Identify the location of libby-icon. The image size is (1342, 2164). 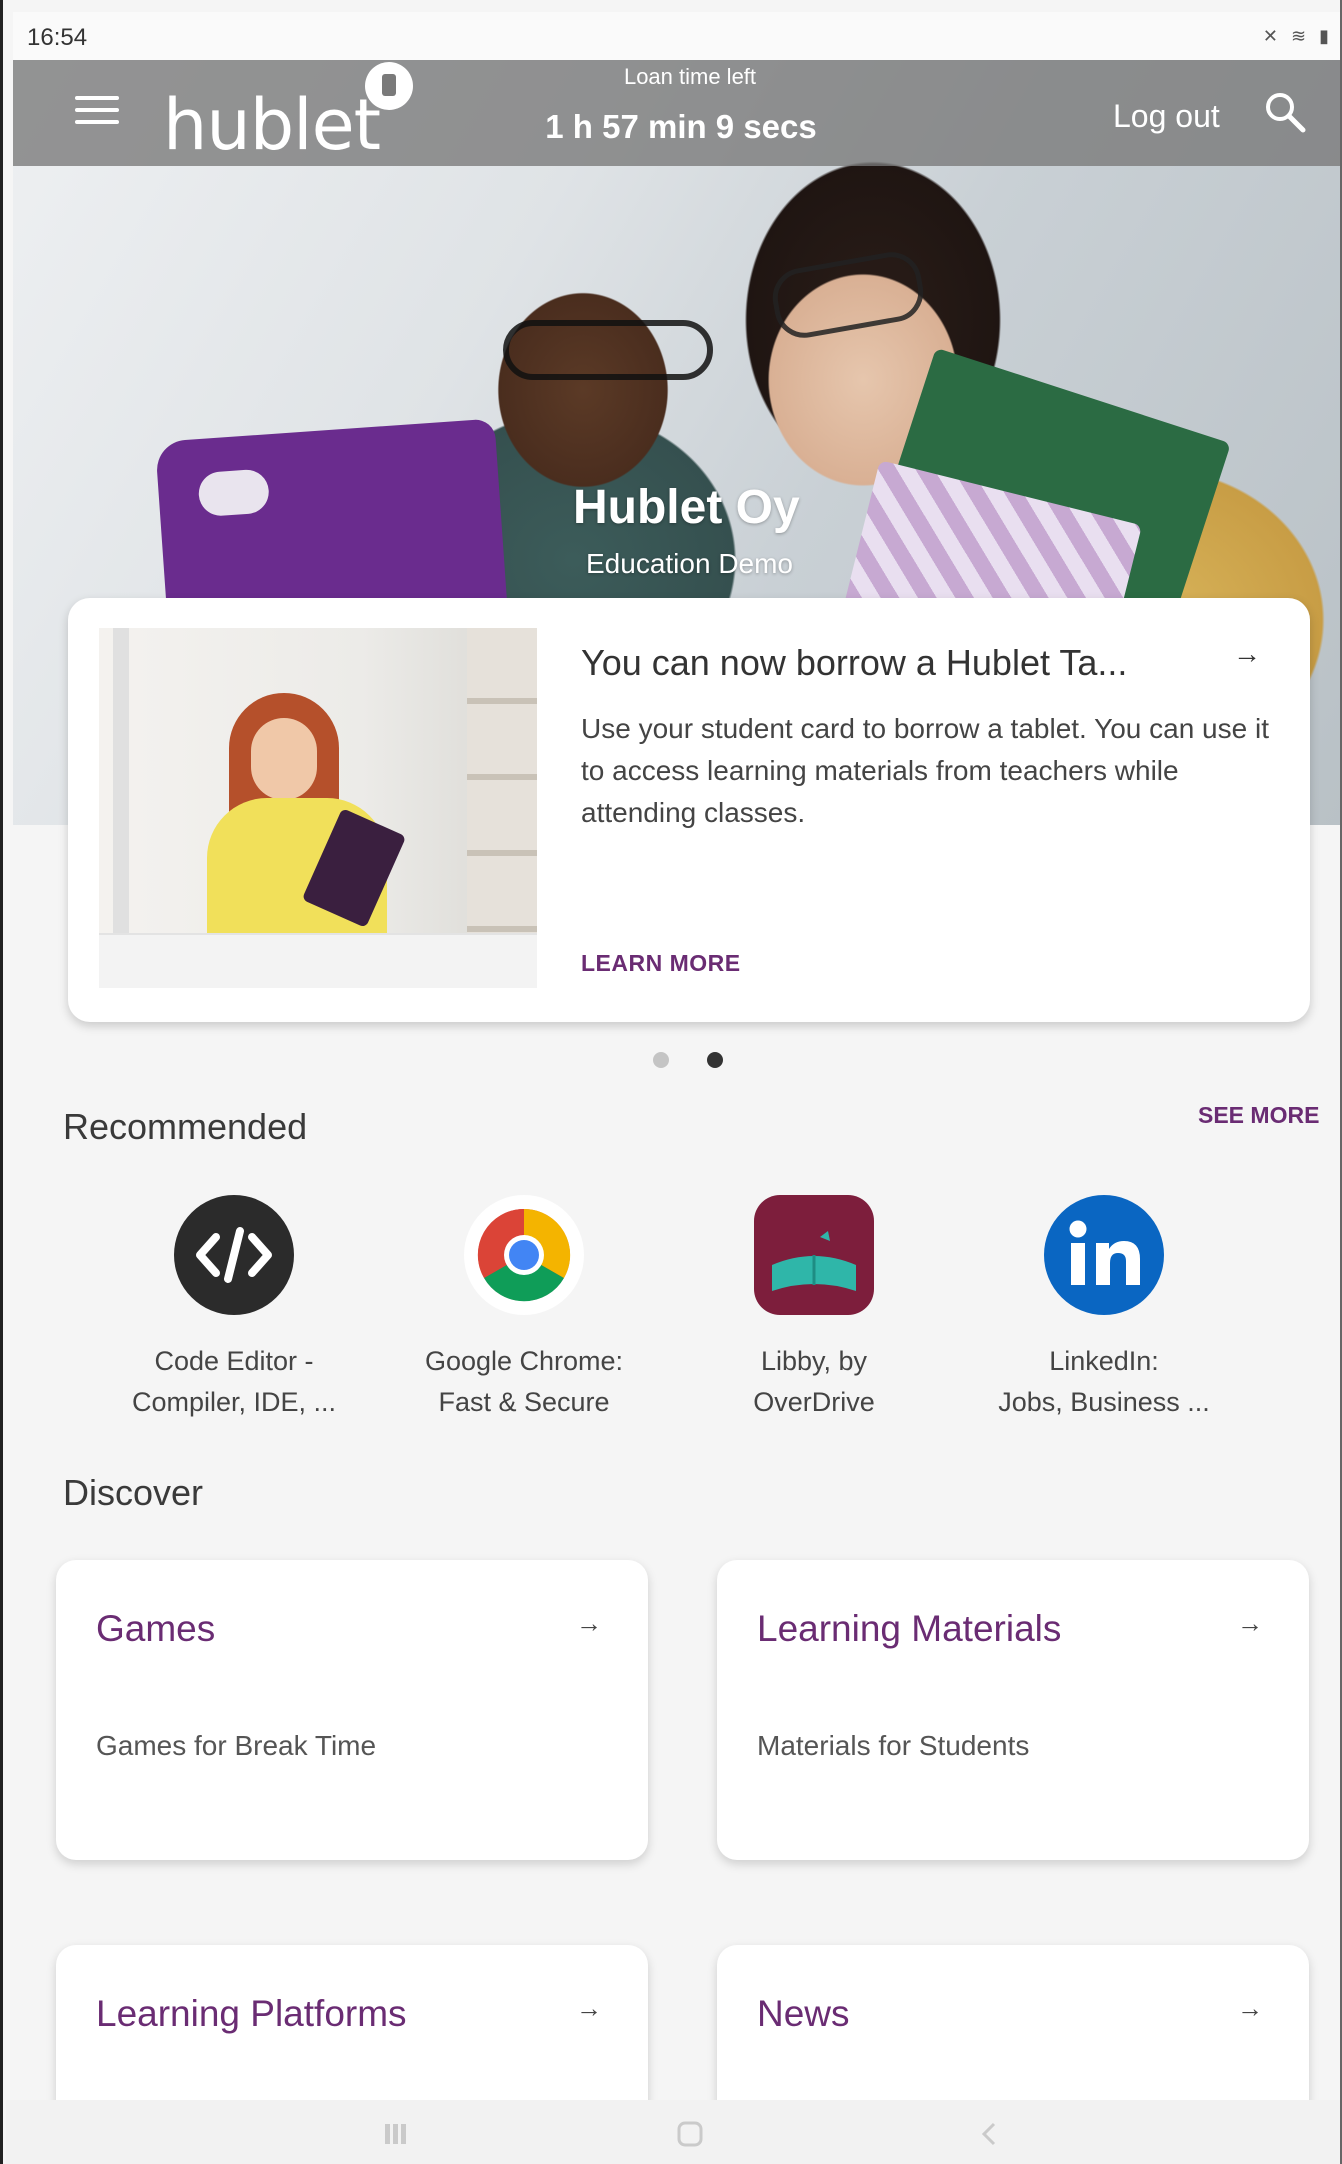
(814, 1255).